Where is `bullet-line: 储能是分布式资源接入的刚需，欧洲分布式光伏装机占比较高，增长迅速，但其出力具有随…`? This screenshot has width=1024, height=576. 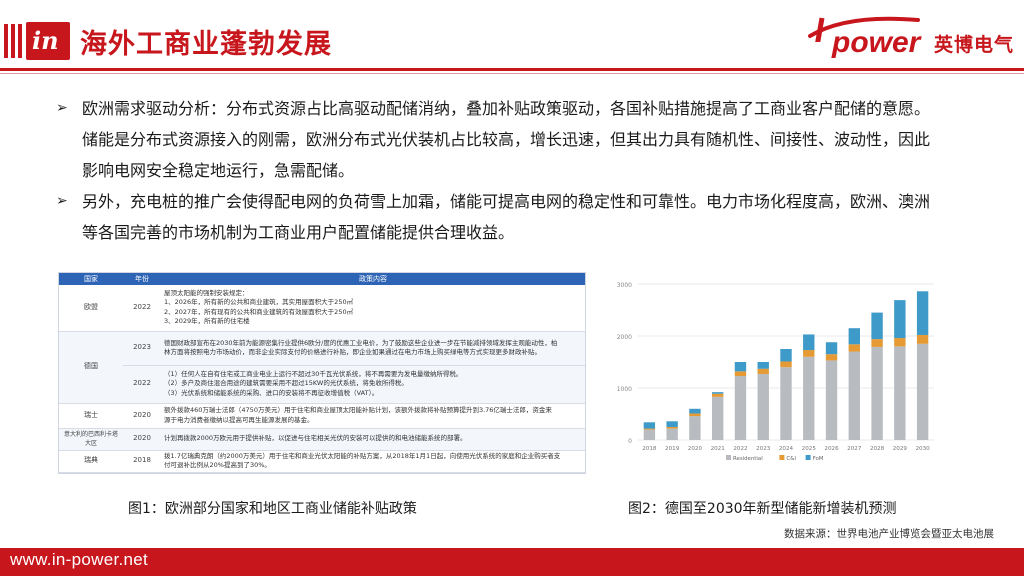
bullet-line: 储能是分布式资源接入的刚需，欧洲分布式光伏装机占比较高，增长迅速，但其出力具有随… is located at coordinates (506, 139).